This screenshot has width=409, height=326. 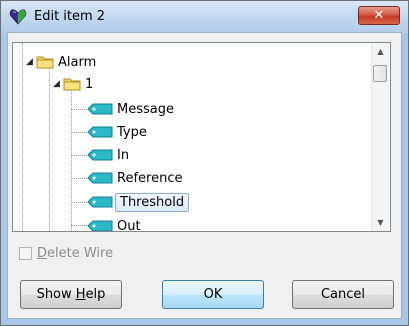 I want to click on tree-item-type: Type, so click(x=117, y=132).